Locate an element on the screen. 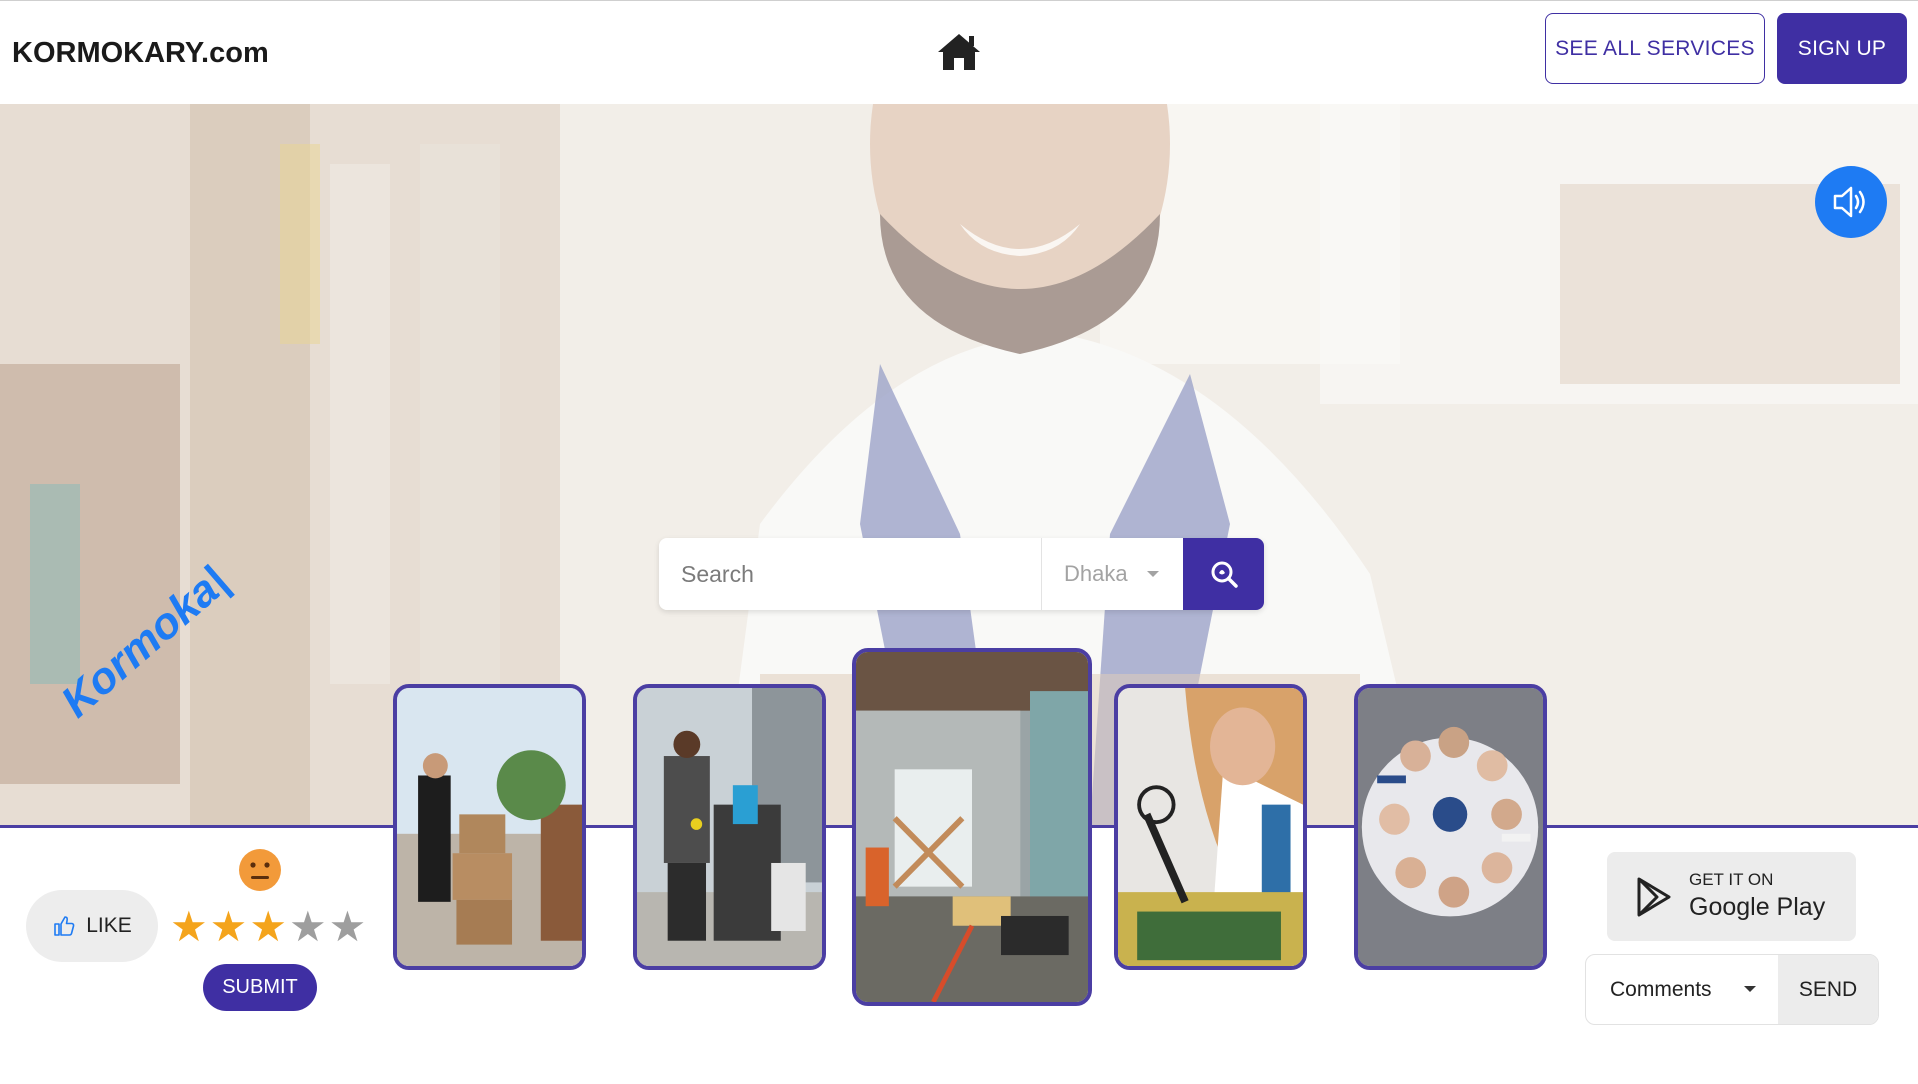 This screenshot has width=1918, height=1084. home-icon is located at coordinates (959, 52).